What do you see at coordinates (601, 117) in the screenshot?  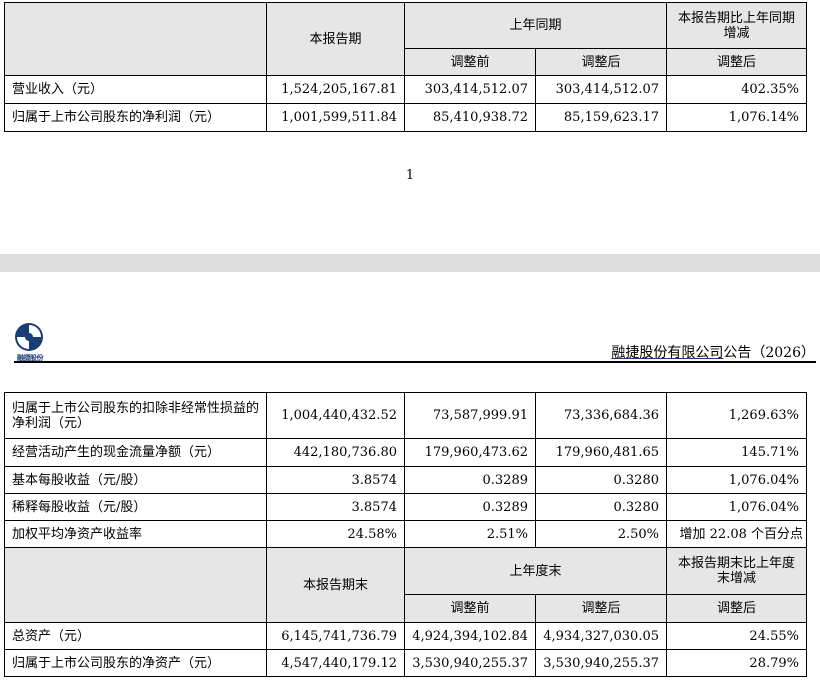 I see `cell-after: 85,159,623.17` at bounding box center [601, 117].